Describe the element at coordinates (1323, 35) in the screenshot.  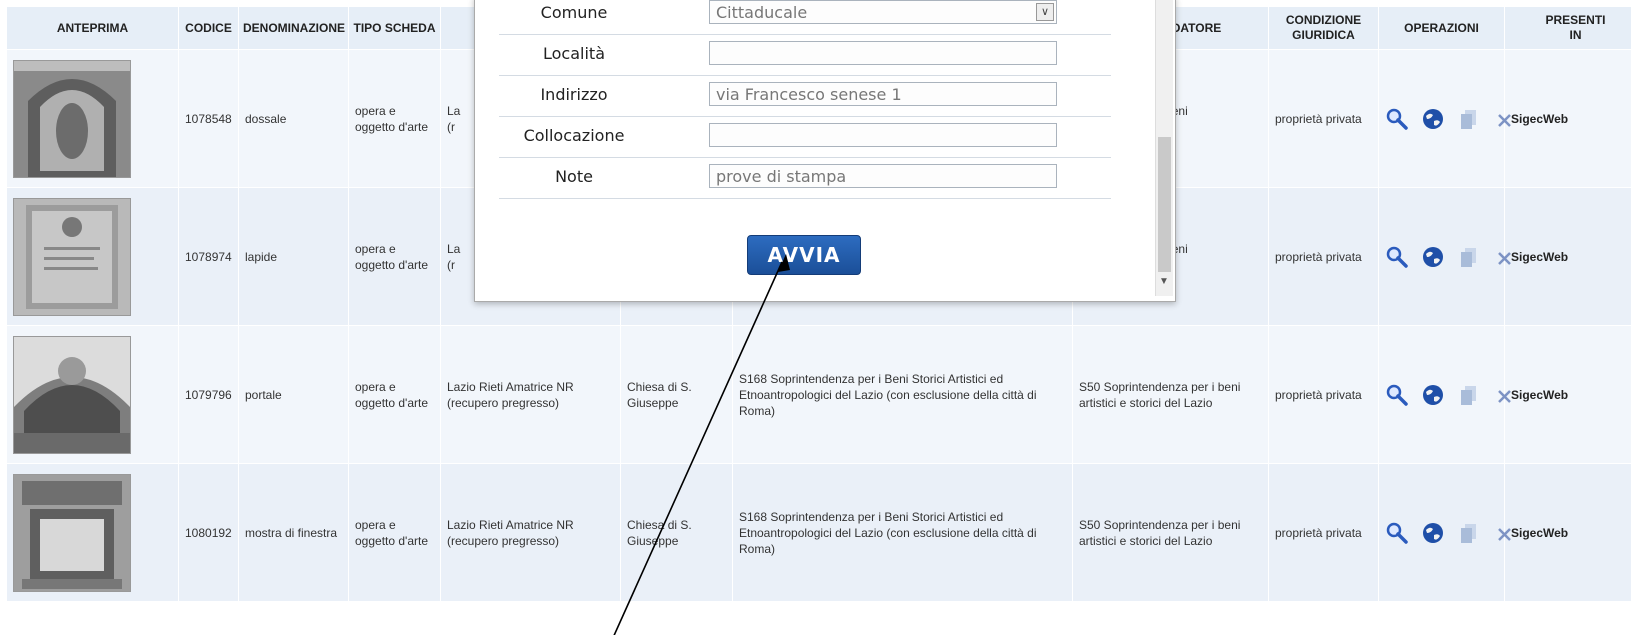
I see `col-condizione-line2: GIURIDICA` at that location.